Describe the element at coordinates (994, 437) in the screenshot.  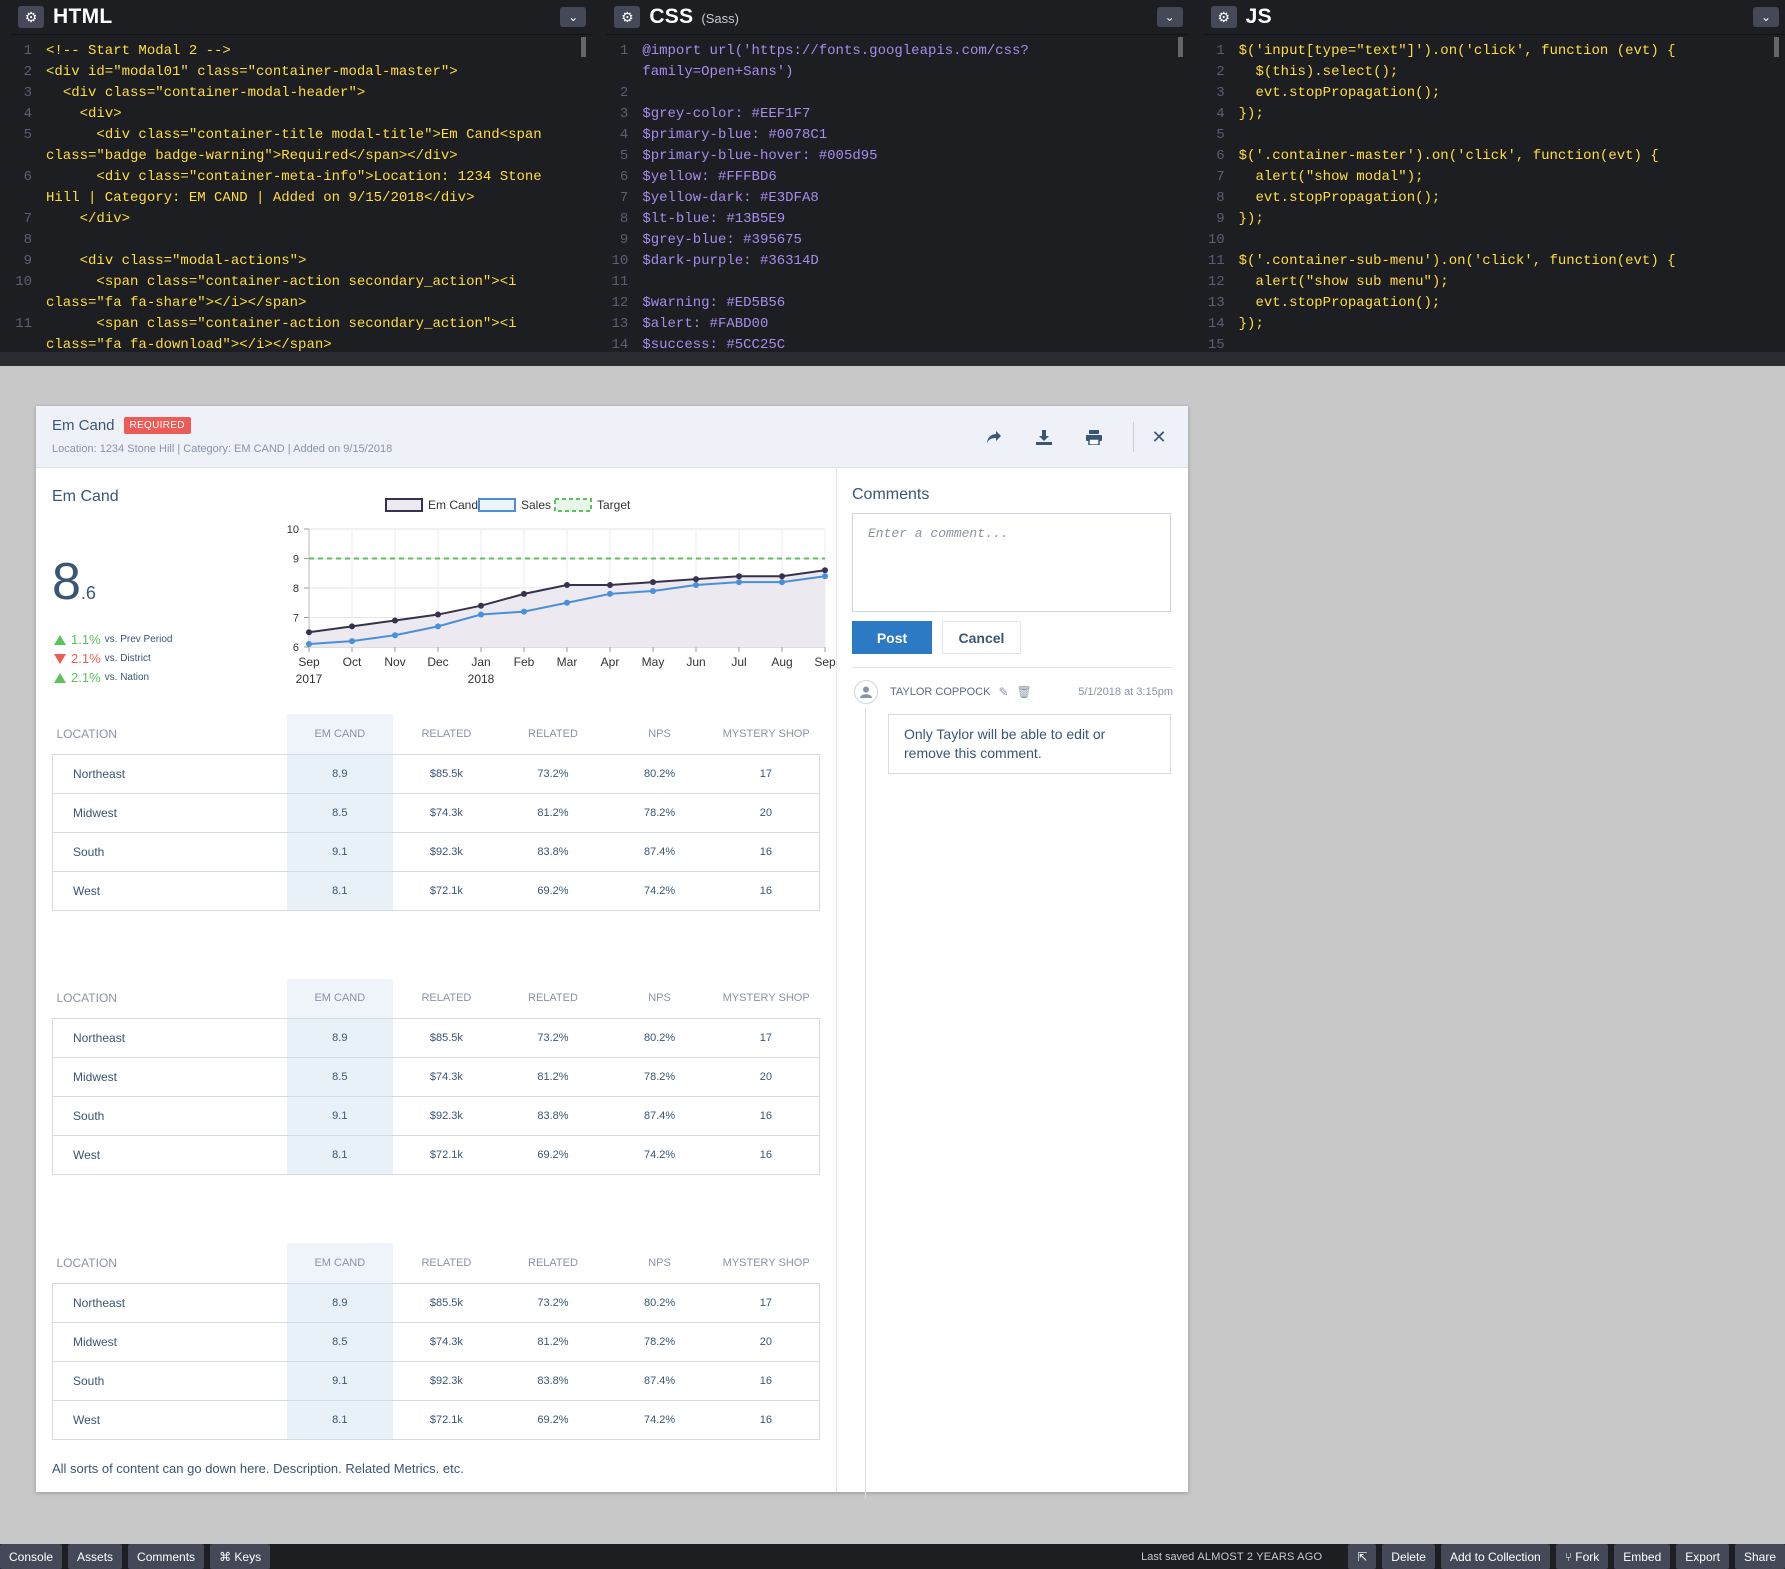
I see `share-icon` at that location.